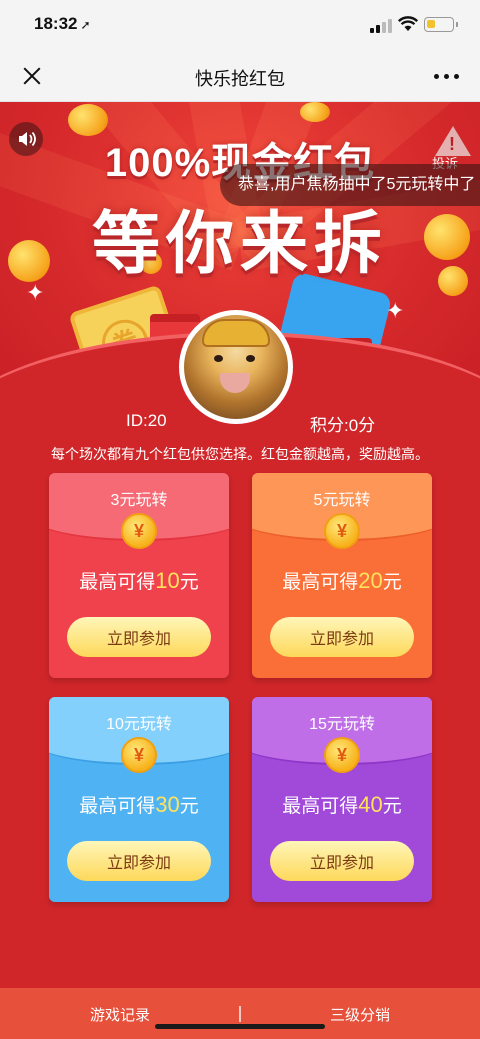  I want to click on warning-icon, so click(453, 141).